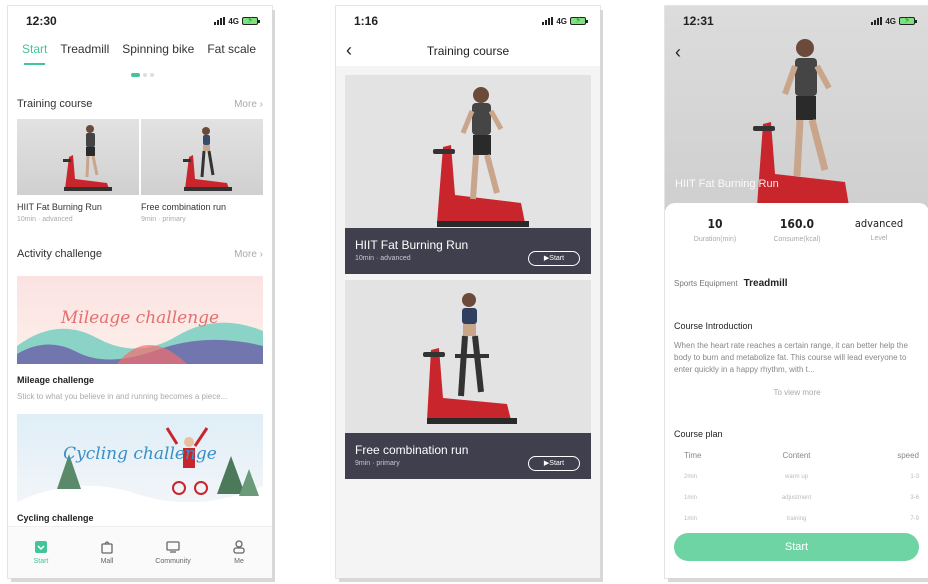  I want to click on page-title: Training course, so click(468, 51).